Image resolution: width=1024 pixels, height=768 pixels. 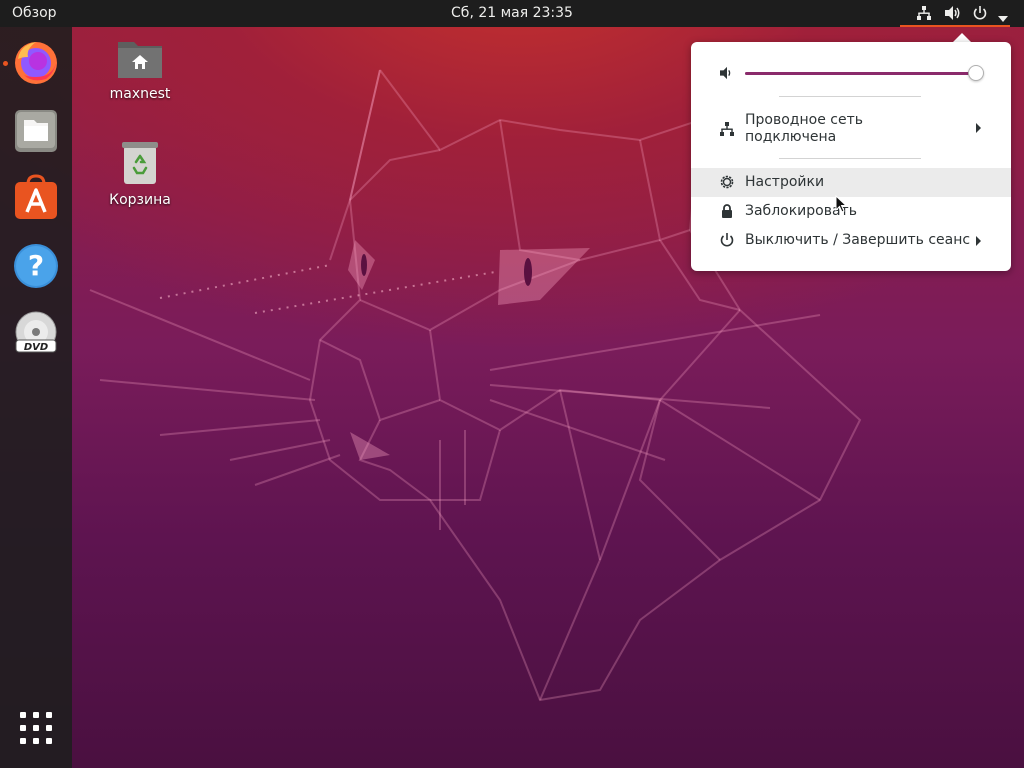 I want to click on clock-button: Сб, 21 мая 23:35, so click(x=512, y=13).